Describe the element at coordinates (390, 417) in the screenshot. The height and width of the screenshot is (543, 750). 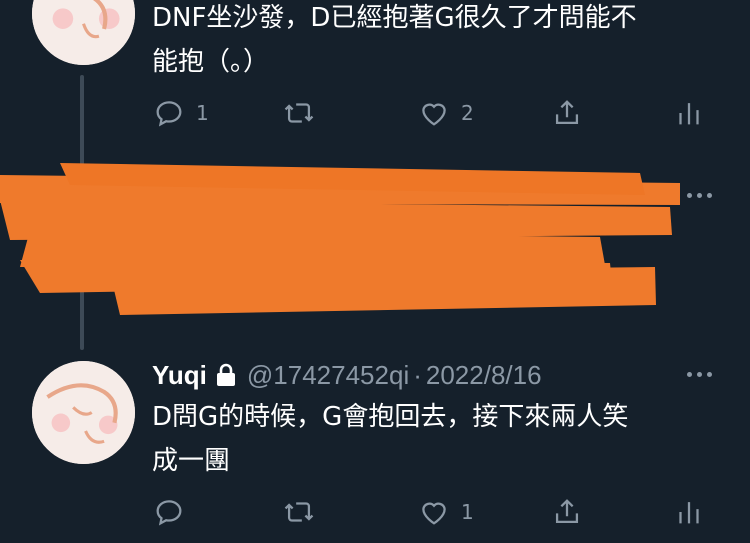
I see `tweet-text-line: D問G的時候，G會抱回去，接下來兩人笑` at that location.